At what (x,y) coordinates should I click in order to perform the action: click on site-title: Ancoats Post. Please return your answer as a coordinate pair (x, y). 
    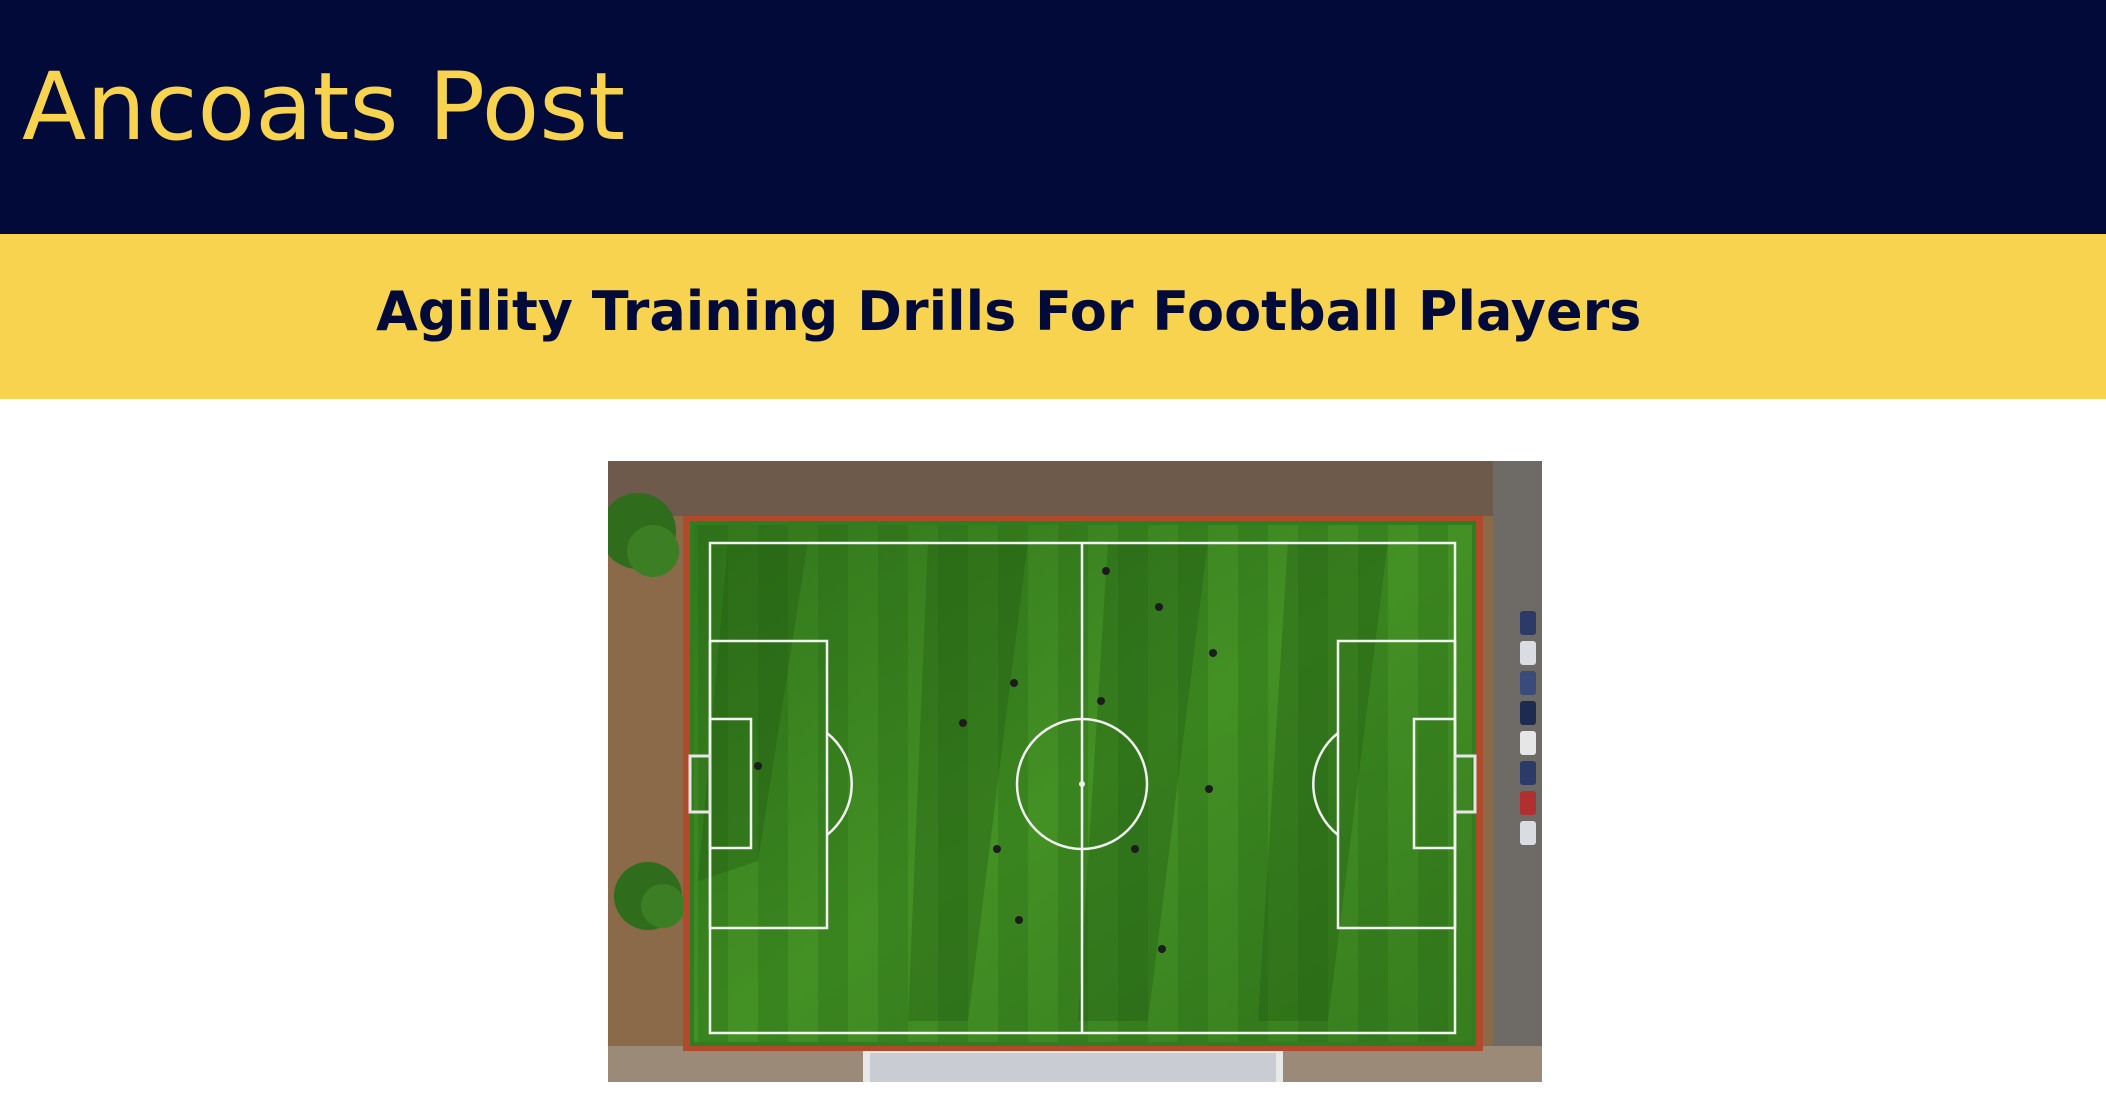
    Looking at the image, I should click on (323, 108).